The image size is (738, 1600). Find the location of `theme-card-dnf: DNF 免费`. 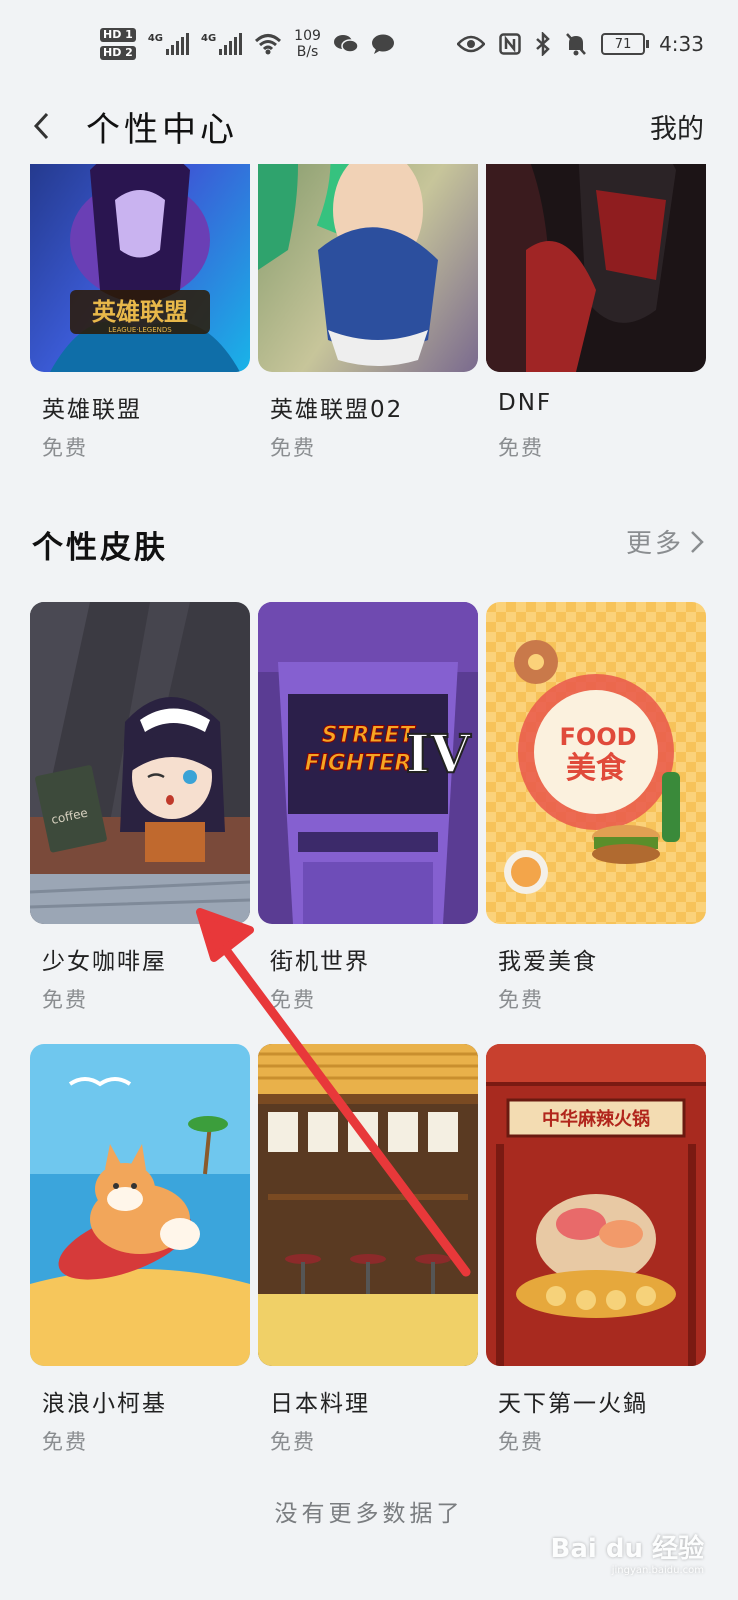

theme-card-dnf: DNF 免费 is located at coordinates (596, 313).